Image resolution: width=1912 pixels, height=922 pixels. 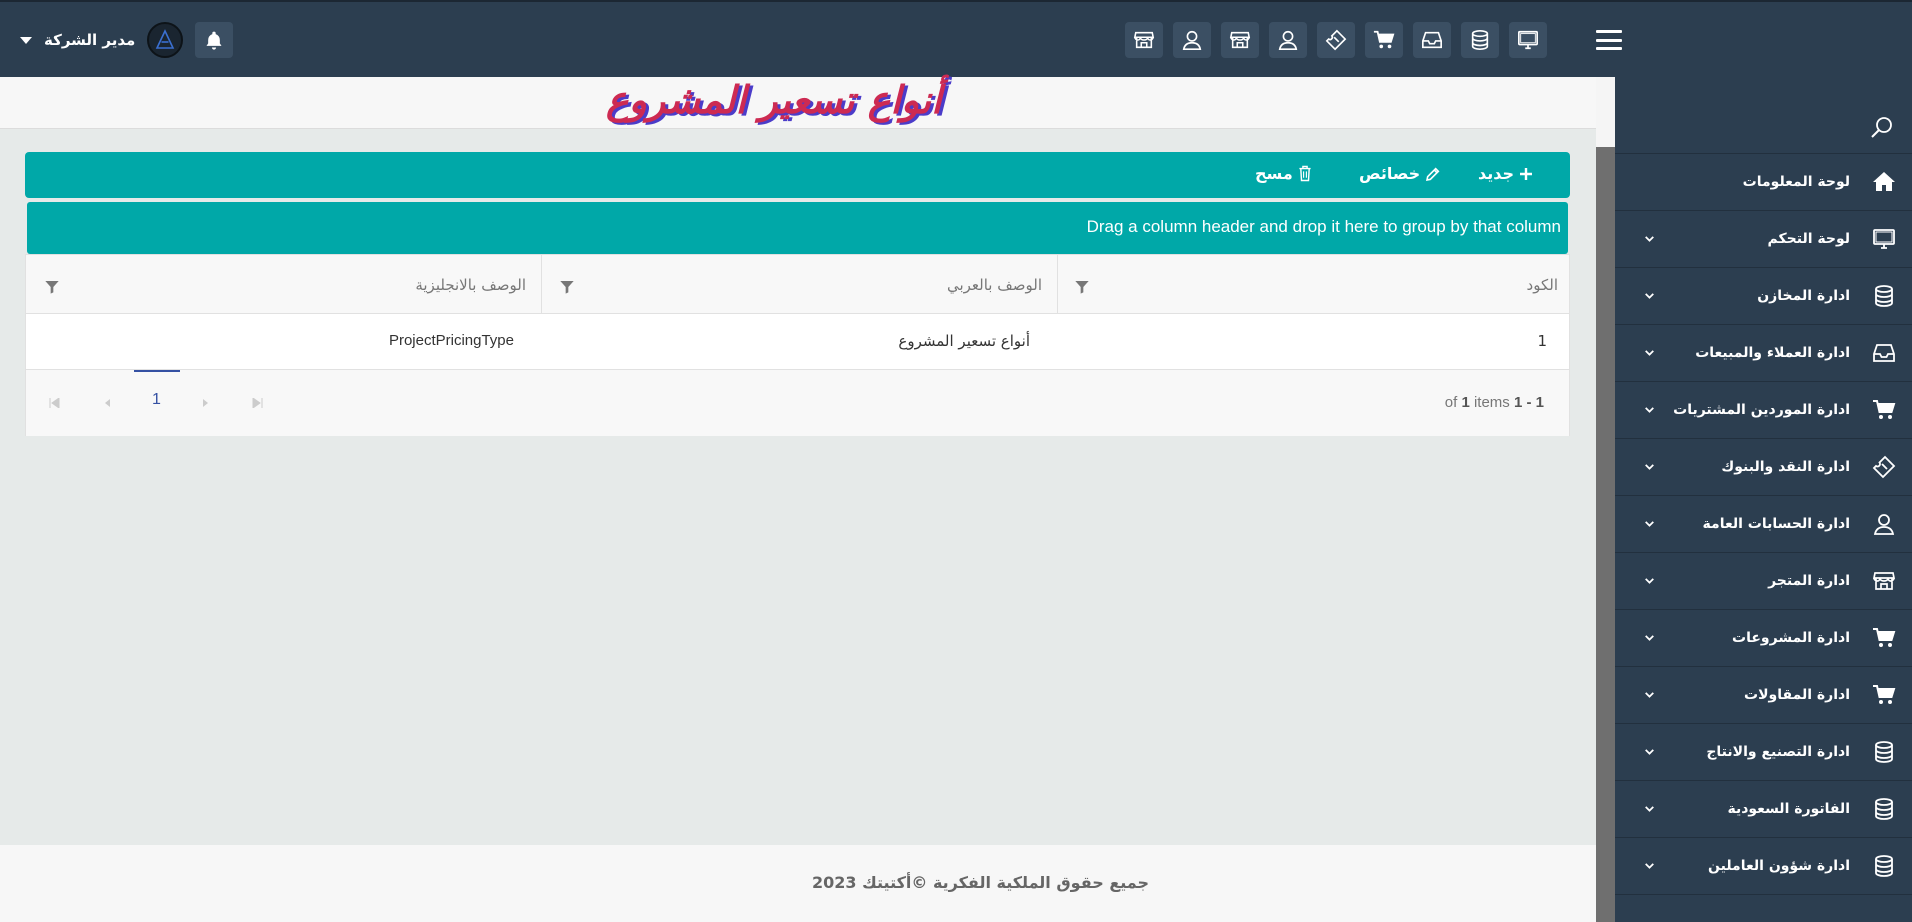 I want to click on user-name: مدير الشركة, so click(x=89, y=40).